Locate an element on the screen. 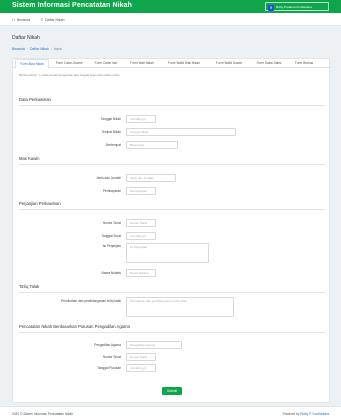 The width and height of the screenshot is (341, 420). tanggal-putusan-label: Tanggal Putusan is located at coordinates (109, 368).